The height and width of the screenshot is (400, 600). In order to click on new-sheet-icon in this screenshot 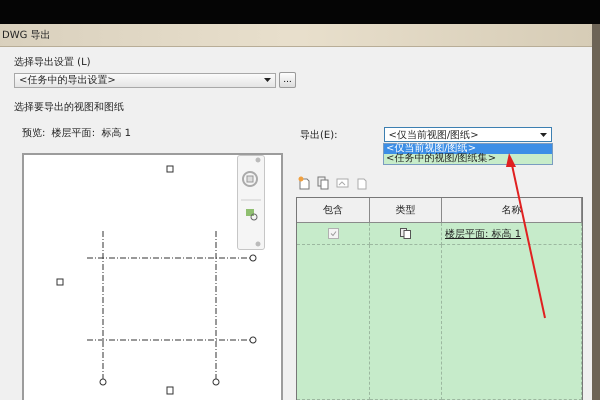, I will do `click(304, 183)`.